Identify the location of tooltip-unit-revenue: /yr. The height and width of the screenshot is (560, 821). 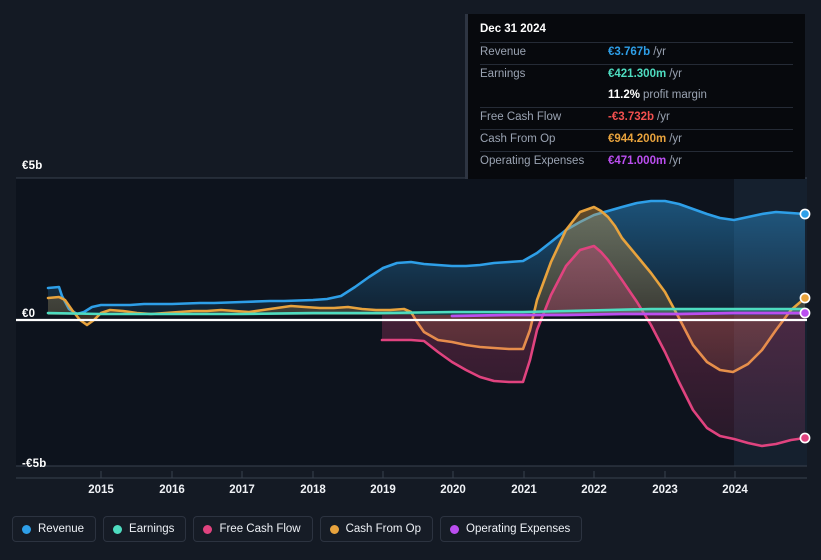
(659, 52).